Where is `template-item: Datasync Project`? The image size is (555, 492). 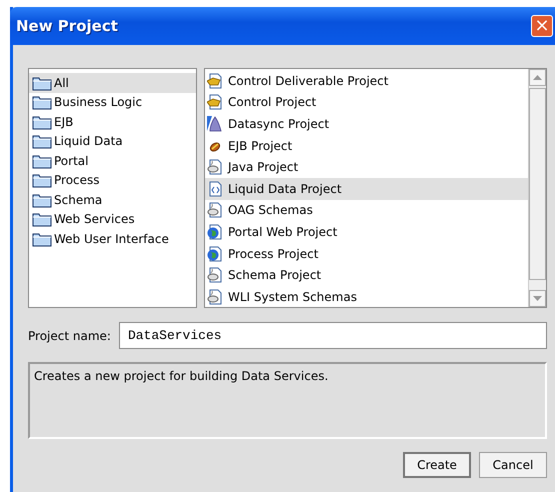 template-item: Datasync Project is located at coordinates (366, 124).